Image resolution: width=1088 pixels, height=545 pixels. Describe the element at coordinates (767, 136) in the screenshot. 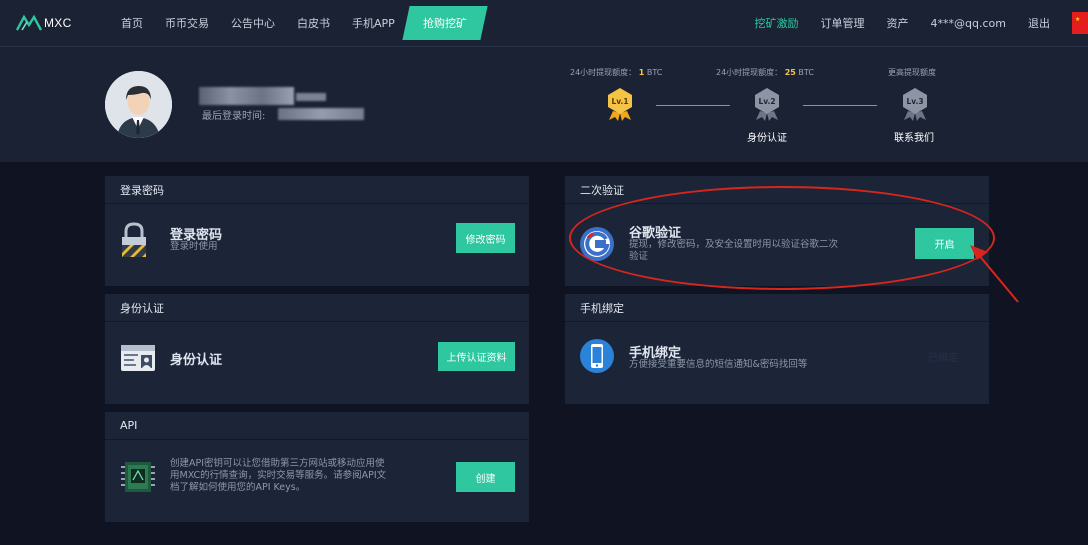

I see `level-2-caption: 身份认证` at that location.